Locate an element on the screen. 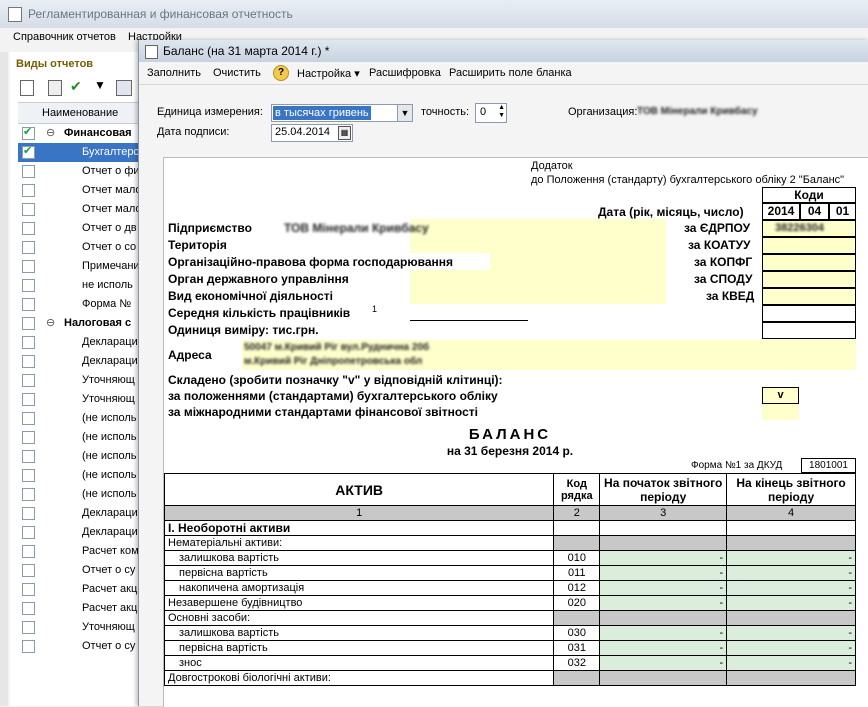 The image size is (868, 707). edrpou-field: 38226304 is located at coordinates (809, 228).